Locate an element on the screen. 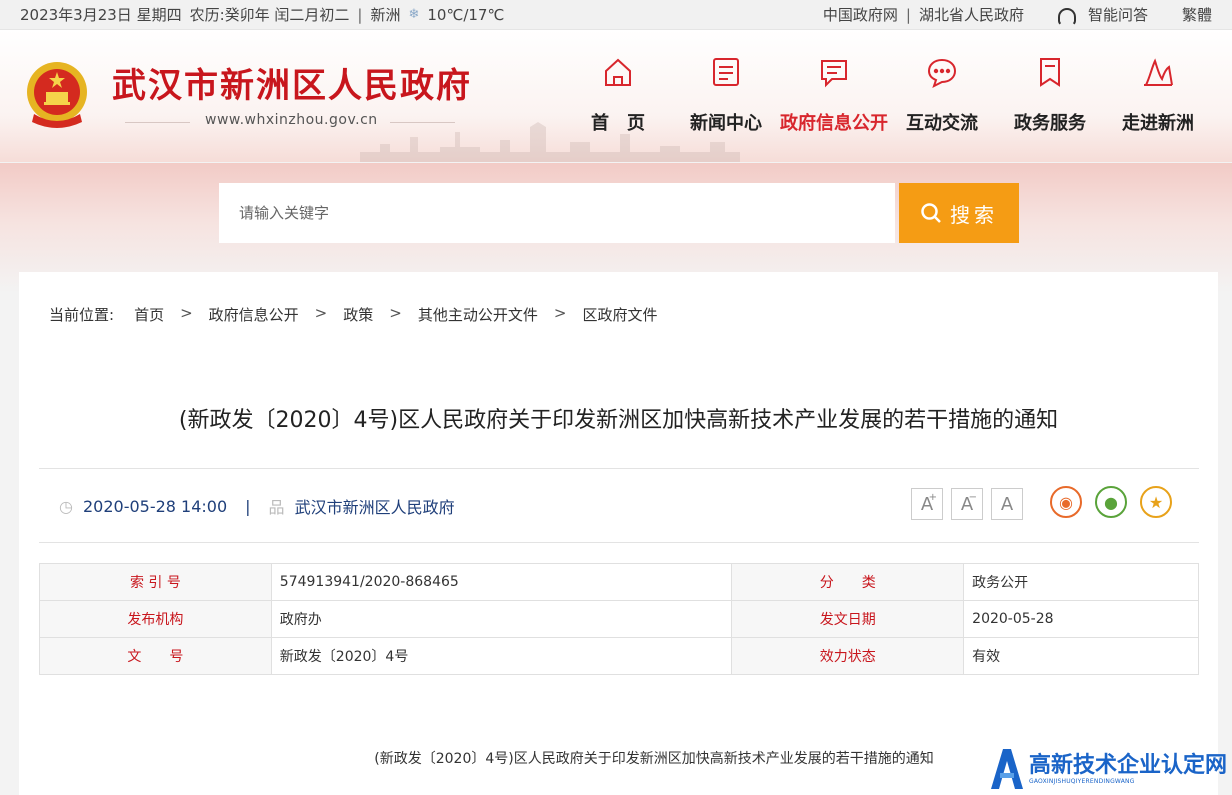 The image size is (1232, 795). weather-icon: ❄ is located at coordinates (414, 14).